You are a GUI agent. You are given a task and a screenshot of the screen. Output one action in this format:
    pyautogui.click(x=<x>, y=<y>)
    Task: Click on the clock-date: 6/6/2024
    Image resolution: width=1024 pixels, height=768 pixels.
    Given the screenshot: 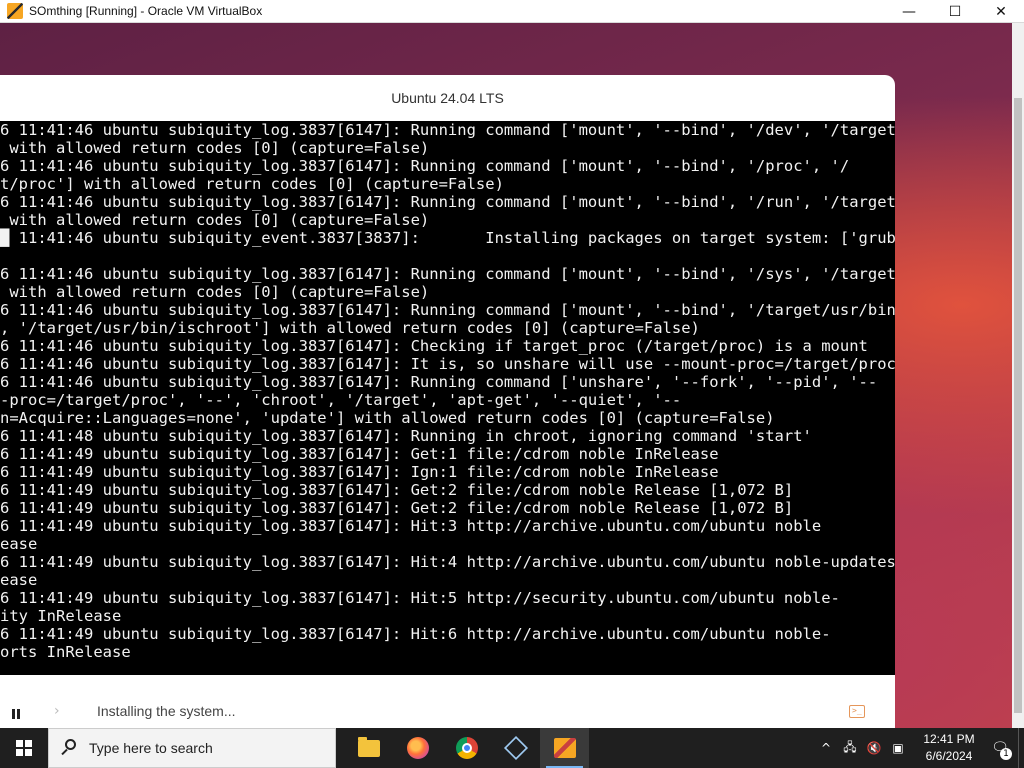 What is the action you would take?
    pyautogui.click(x=949, y=756)
    